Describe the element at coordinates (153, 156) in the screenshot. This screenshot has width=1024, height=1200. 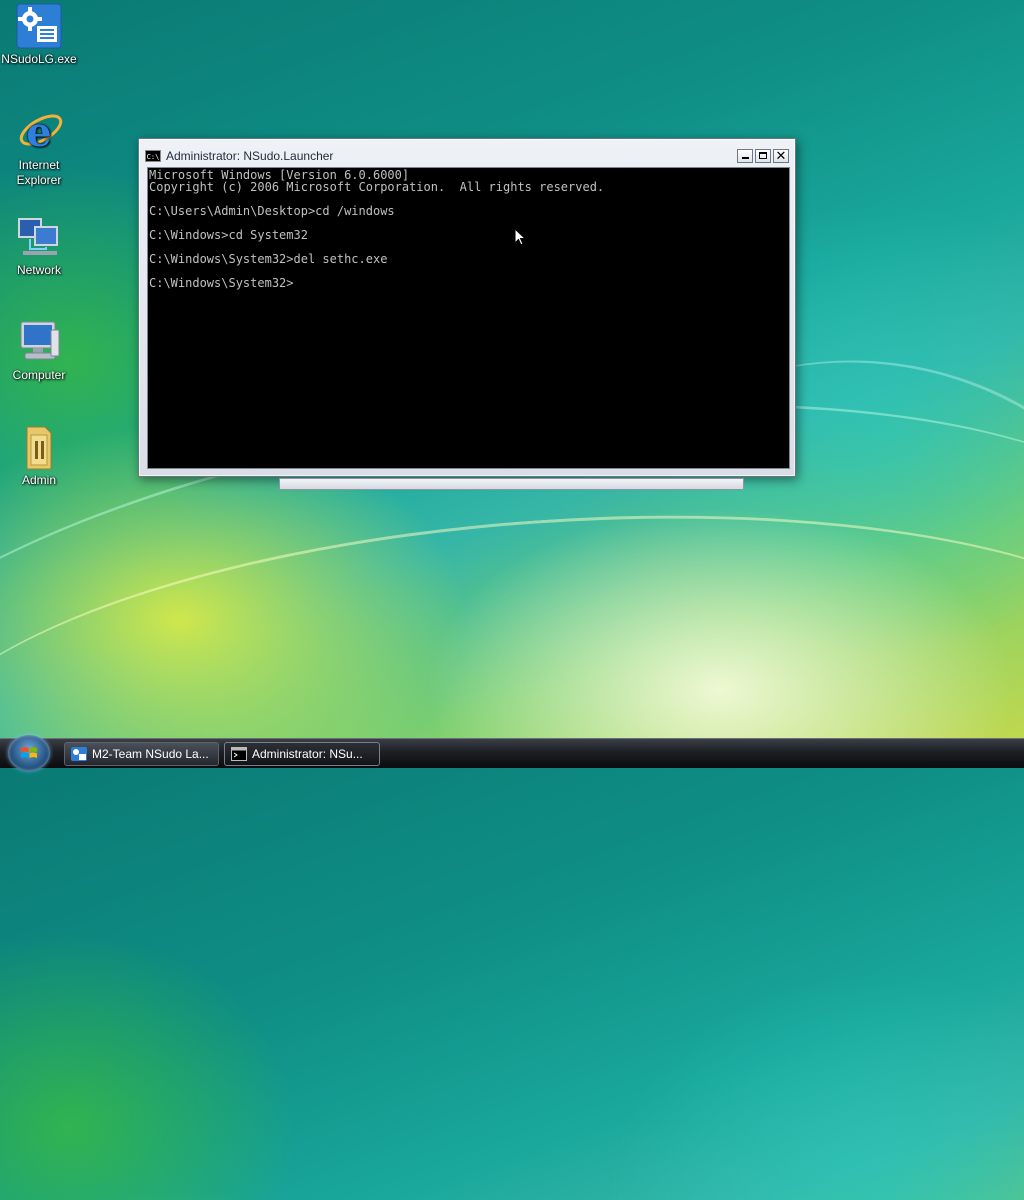
I see `console-icon: C:\` at that location.